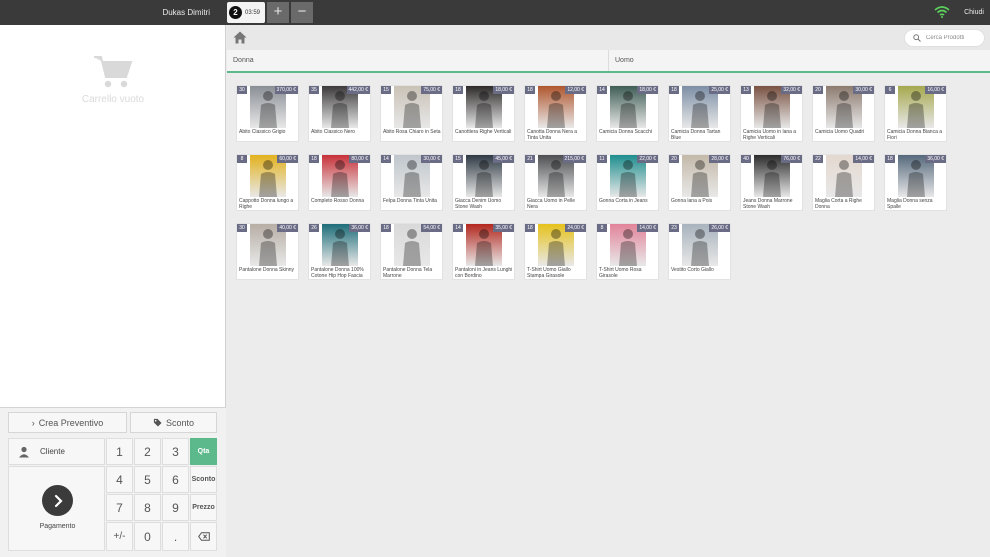 Image resolution: width=990 pixels, height=557 pixels. What do you see at coordinates (575, 90) in the screenshot?
I see `price-badge: 12,00 €` at bounding box center [575, 90].